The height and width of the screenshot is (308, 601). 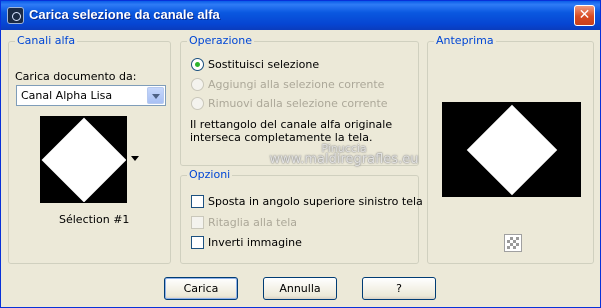 What do you see at coordinates (201, 288) in the screenshot?
I see `carica-button: Carica` at bounding box center [201, 288].